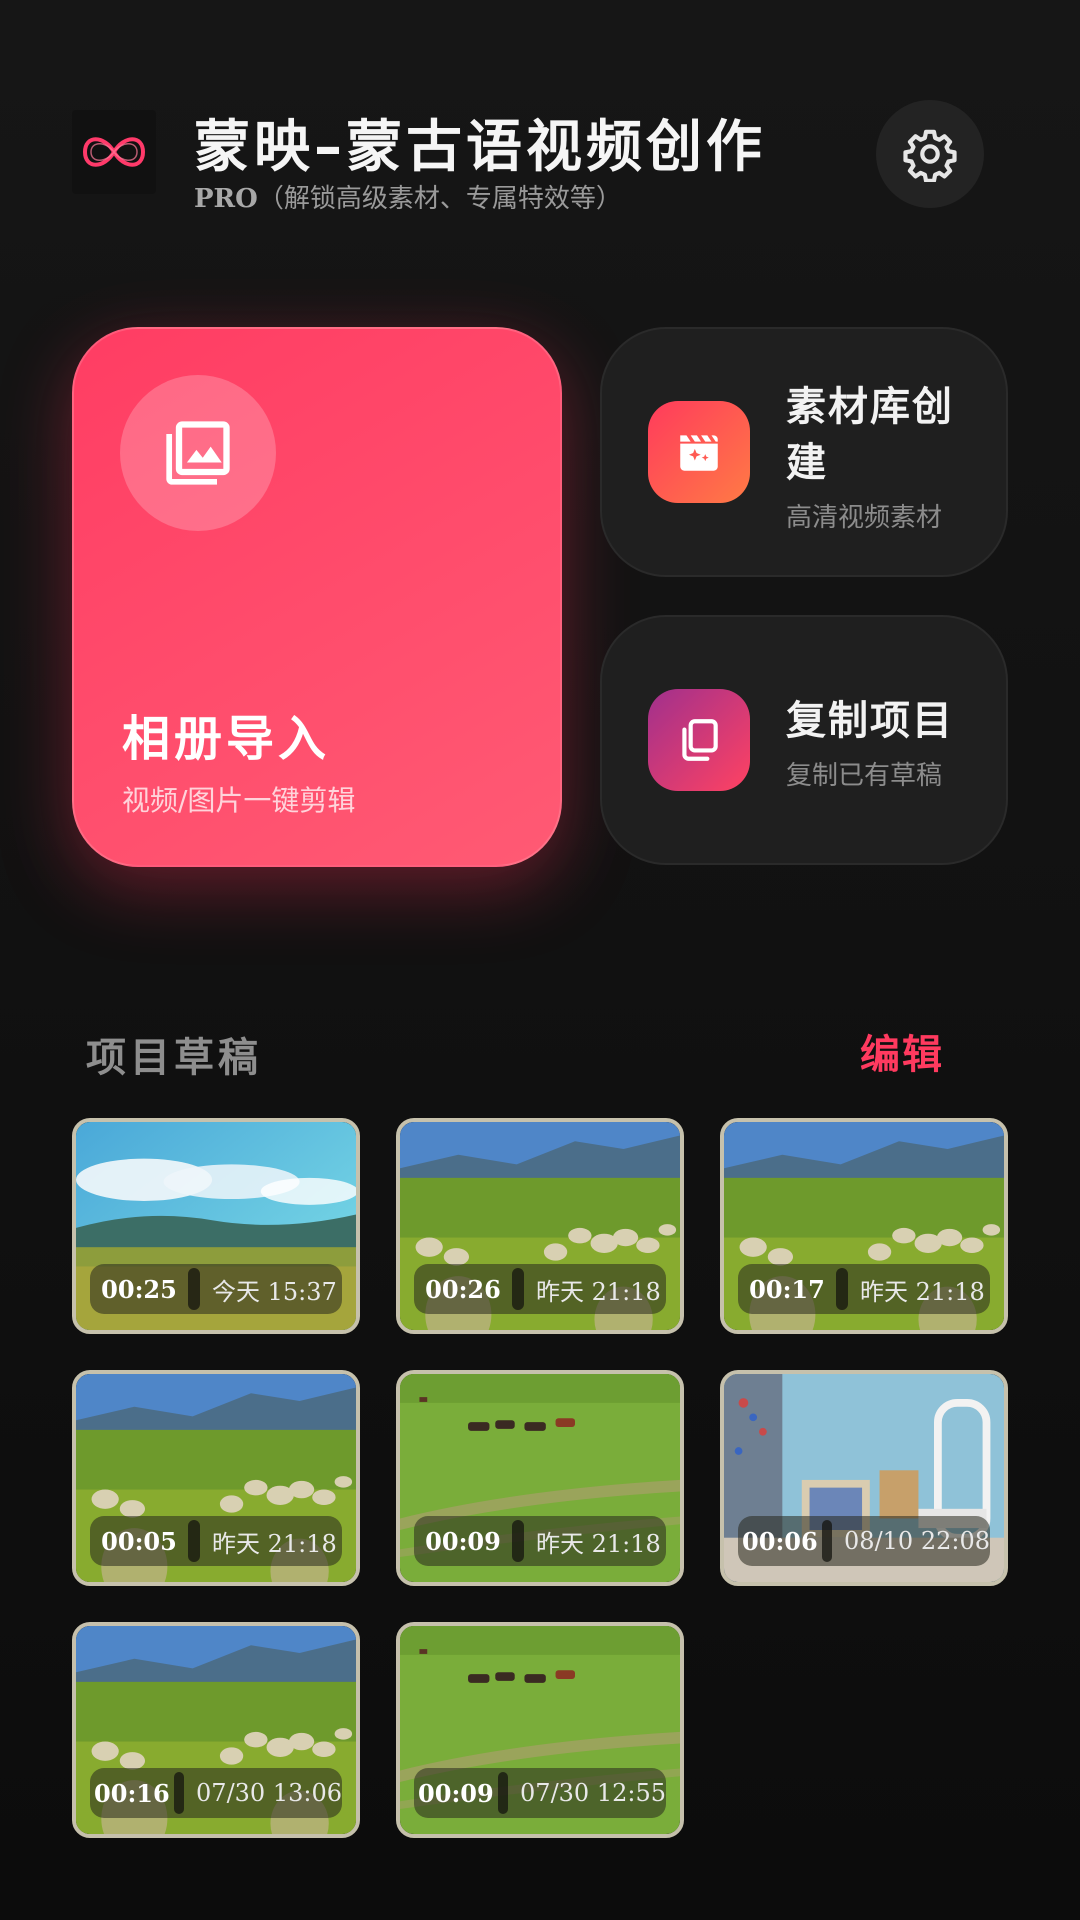 This screenshot has height=1920, width=1080. I want to click on copy-card-title: 复制项目, so click(870, 721).